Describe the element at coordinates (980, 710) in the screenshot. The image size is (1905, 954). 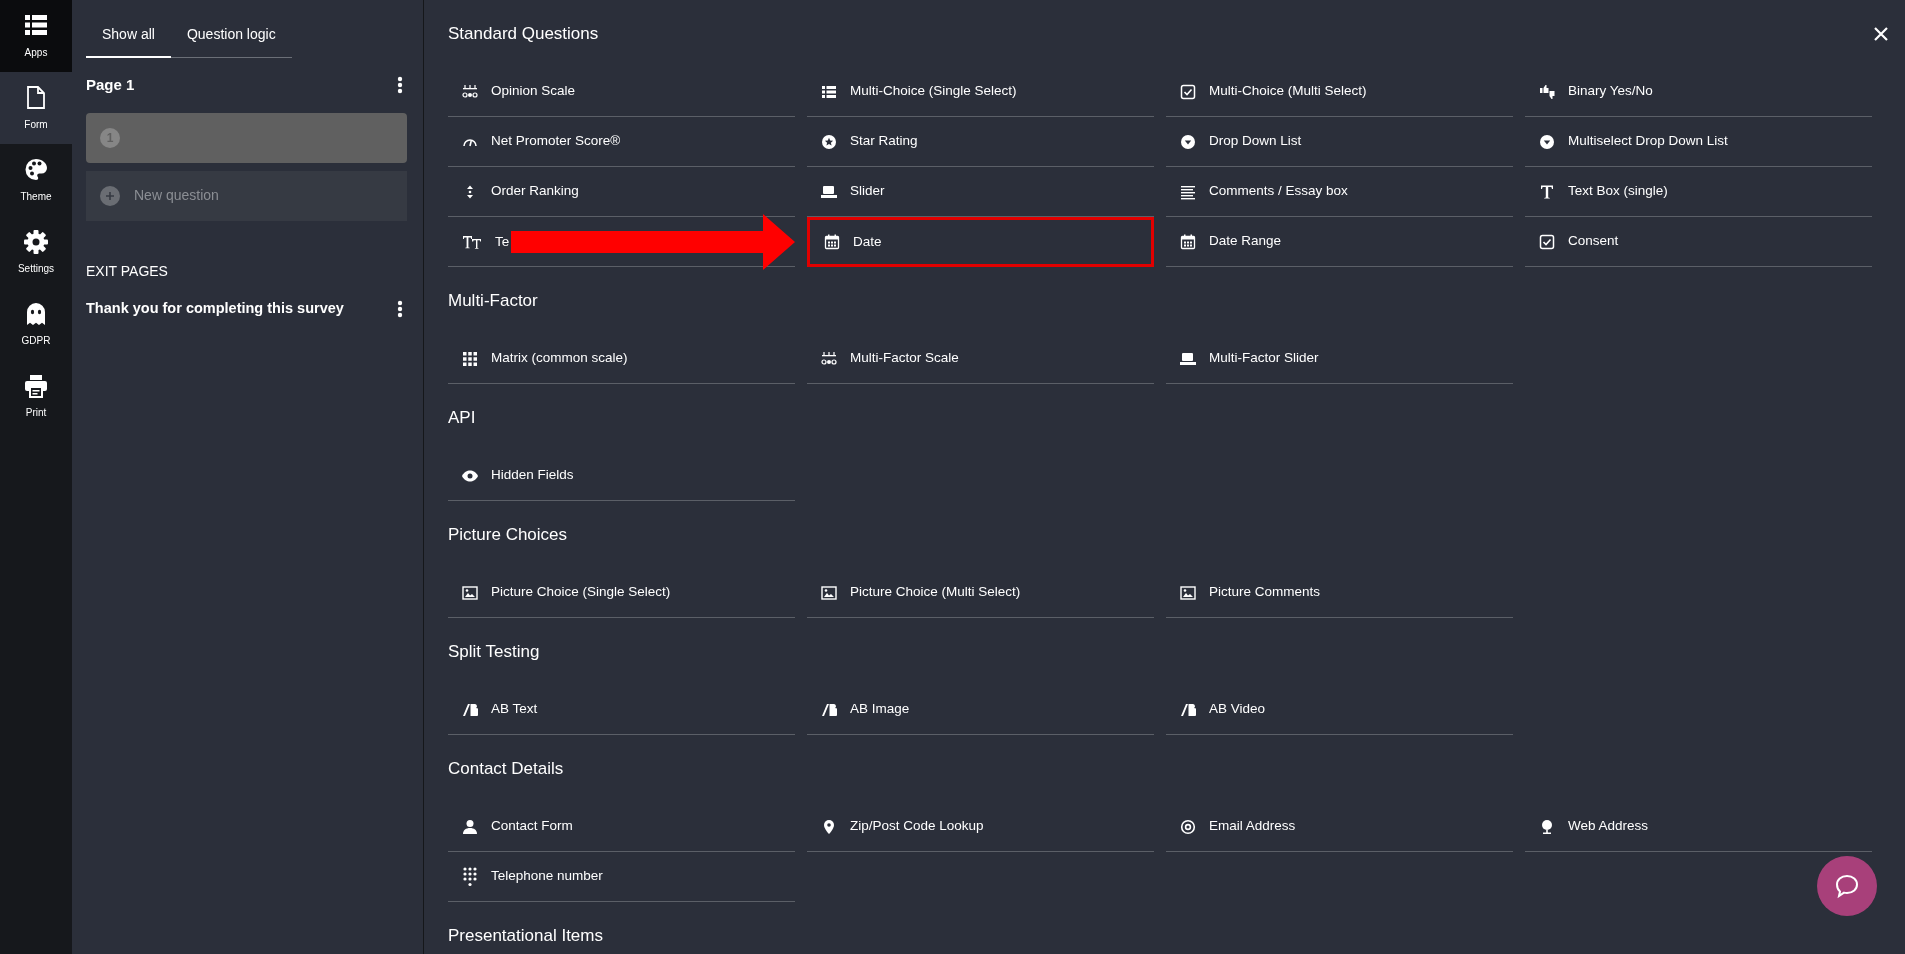
I see `question-type-item: AB Image` at that location.